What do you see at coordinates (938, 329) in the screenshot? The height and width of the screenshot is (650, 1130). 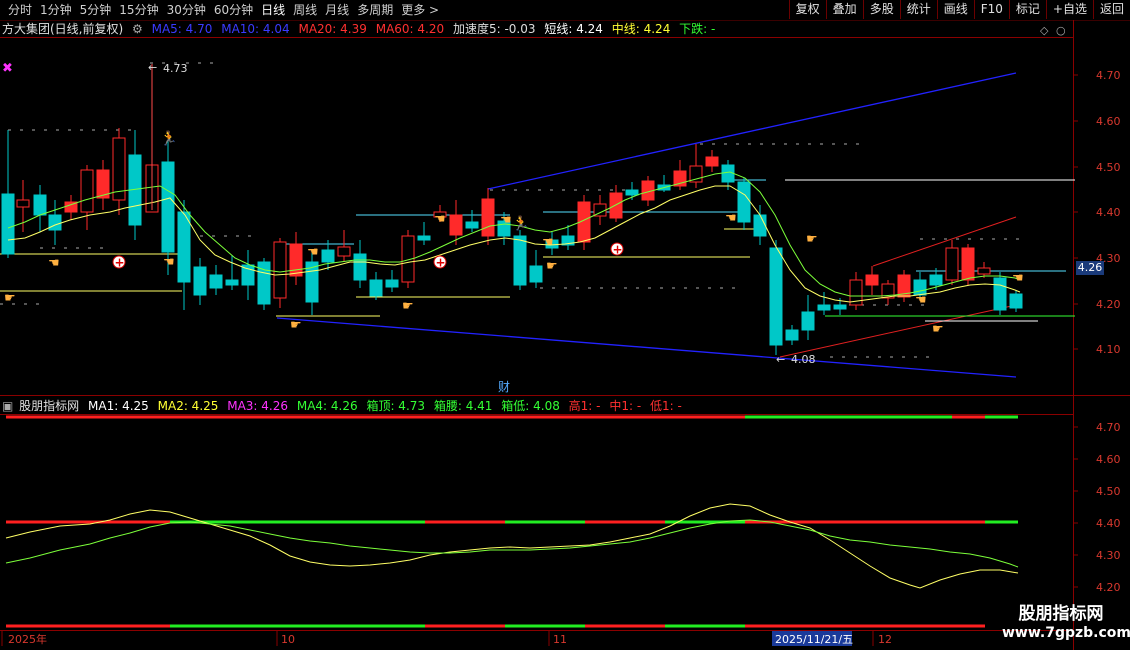 I see `hand-icon-15: ☛` at bounding box center [938, 329].